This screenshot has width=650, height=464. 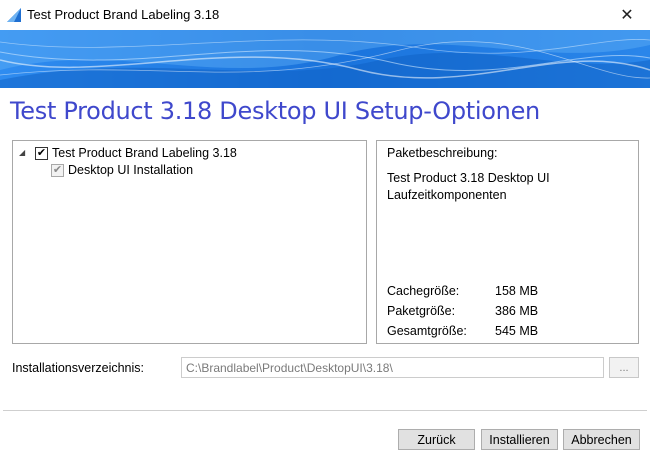 I want to click on expand-triangle-icon: ◢, so click(x=24, y=153).